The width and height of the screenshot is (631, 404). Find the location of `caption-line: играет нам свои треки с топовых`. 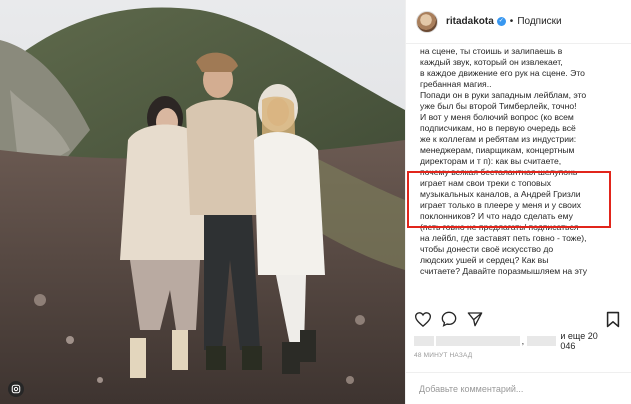

caption-line: играет нам свои треки с топовых is located at coordinates (486, 183).